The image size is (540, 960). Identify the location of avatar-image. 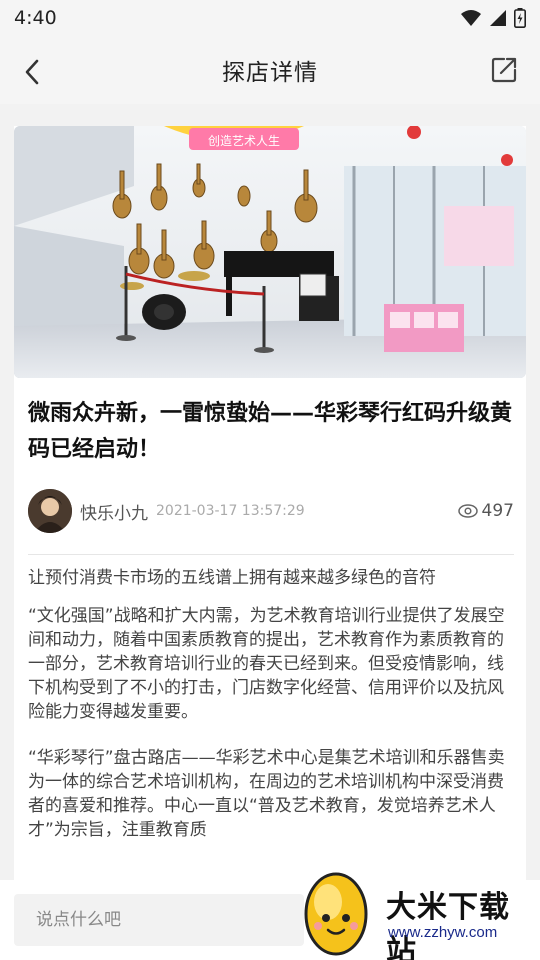
(50, 511).